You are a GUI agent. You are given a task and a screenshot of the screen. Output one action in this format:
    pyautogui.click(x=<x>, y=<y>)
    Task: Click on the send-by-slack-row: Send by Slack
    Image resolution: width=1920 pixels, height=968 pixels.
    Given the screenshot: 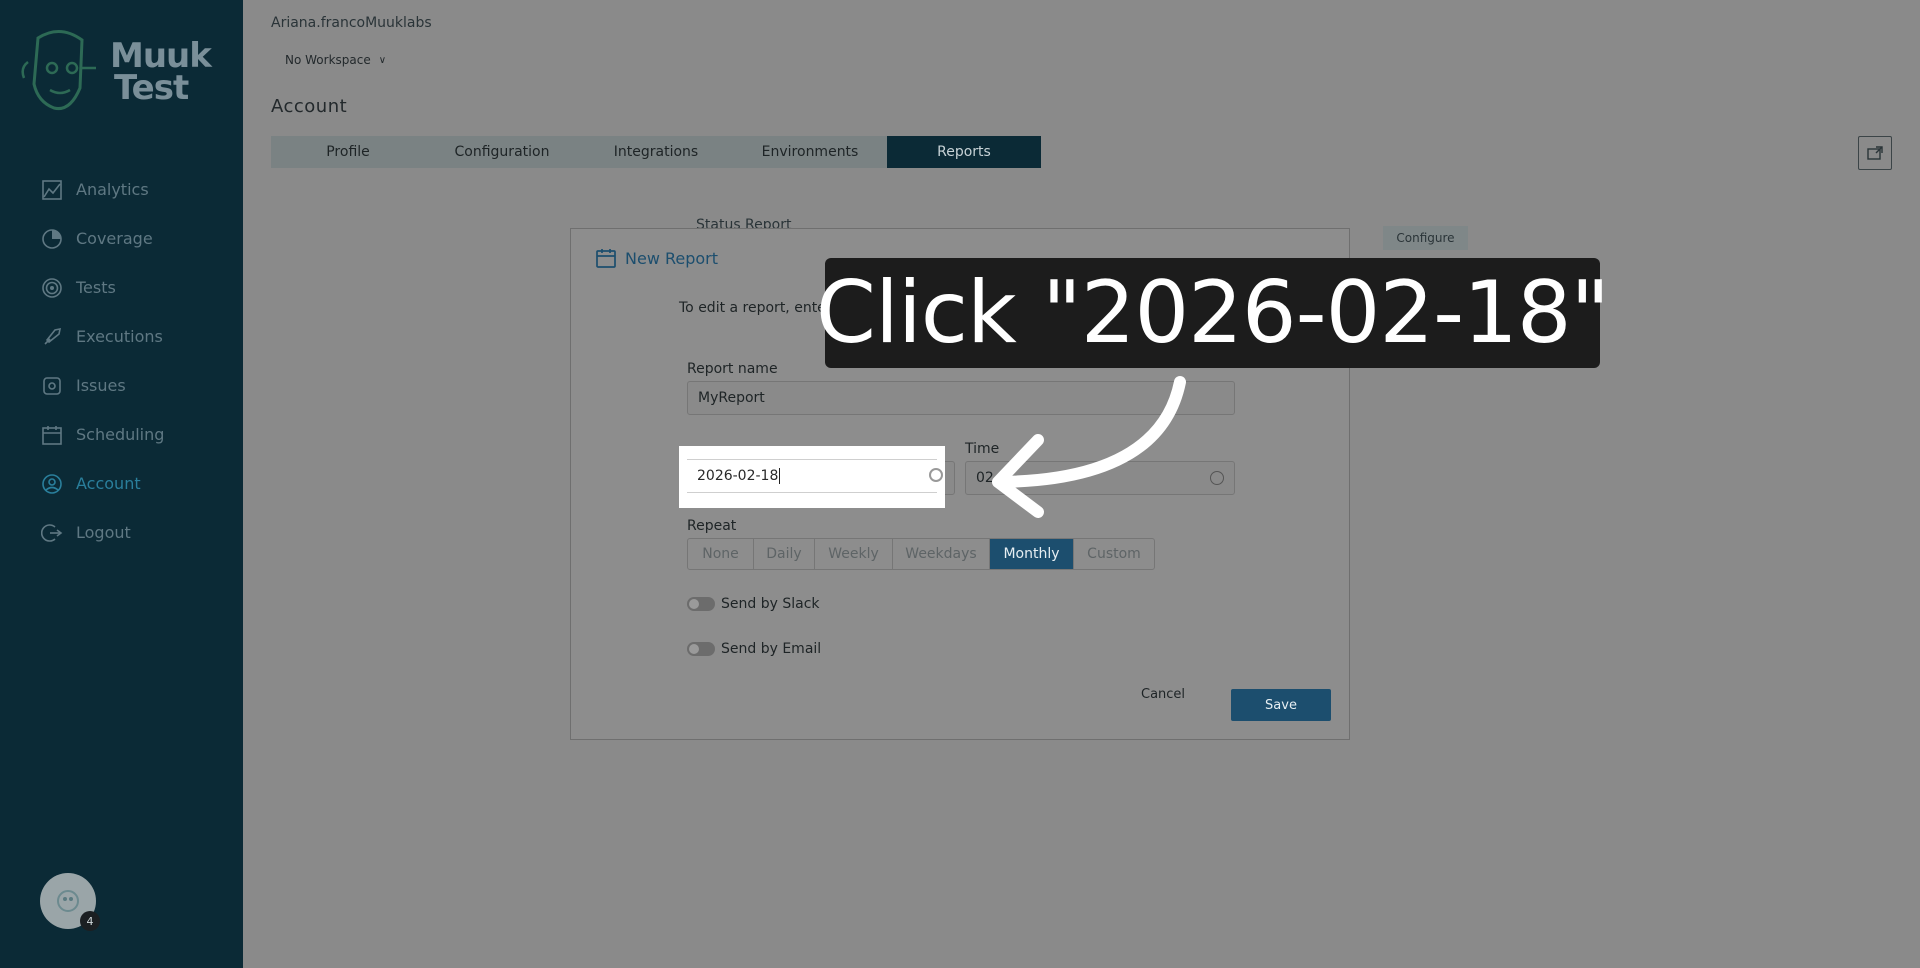 What is the action you would take?
    pyautogui.click(x=753, y=604)
    